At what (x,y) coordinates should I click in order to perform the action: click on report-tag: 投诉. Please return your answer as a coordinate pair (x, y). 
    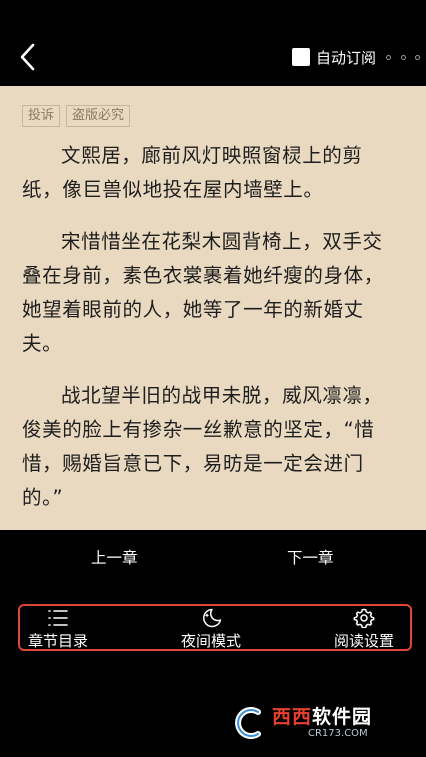
    Looking at the image, I should click on (41, 116).